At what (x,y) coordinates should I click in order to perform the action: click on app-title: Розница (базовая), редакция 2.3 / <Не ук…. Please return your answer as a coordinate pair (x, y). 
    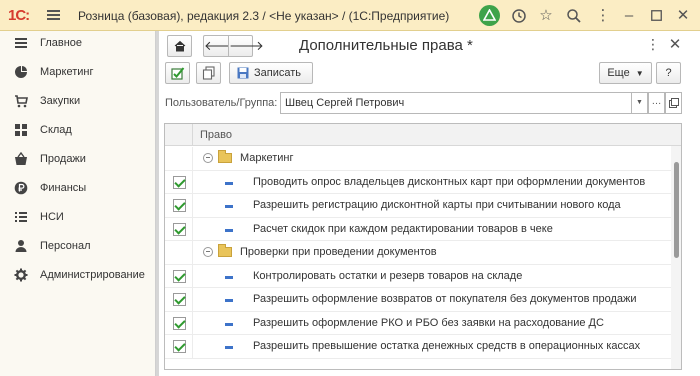
    Looking at the image, I should click on (264, 16).